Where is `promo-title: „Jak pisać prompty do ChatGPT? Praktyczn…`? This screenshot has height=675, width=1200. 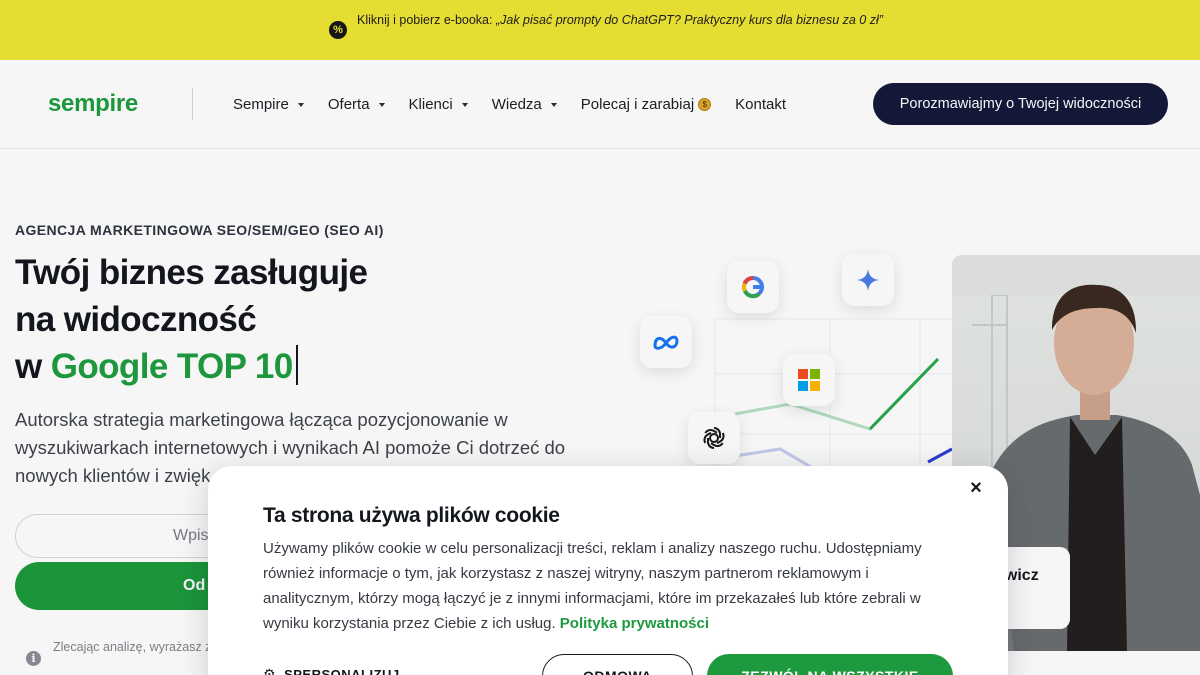 promo-title: „Jak pisać prompty do ChatGPT? Praktyczn… is located at coordinates (689, 20).